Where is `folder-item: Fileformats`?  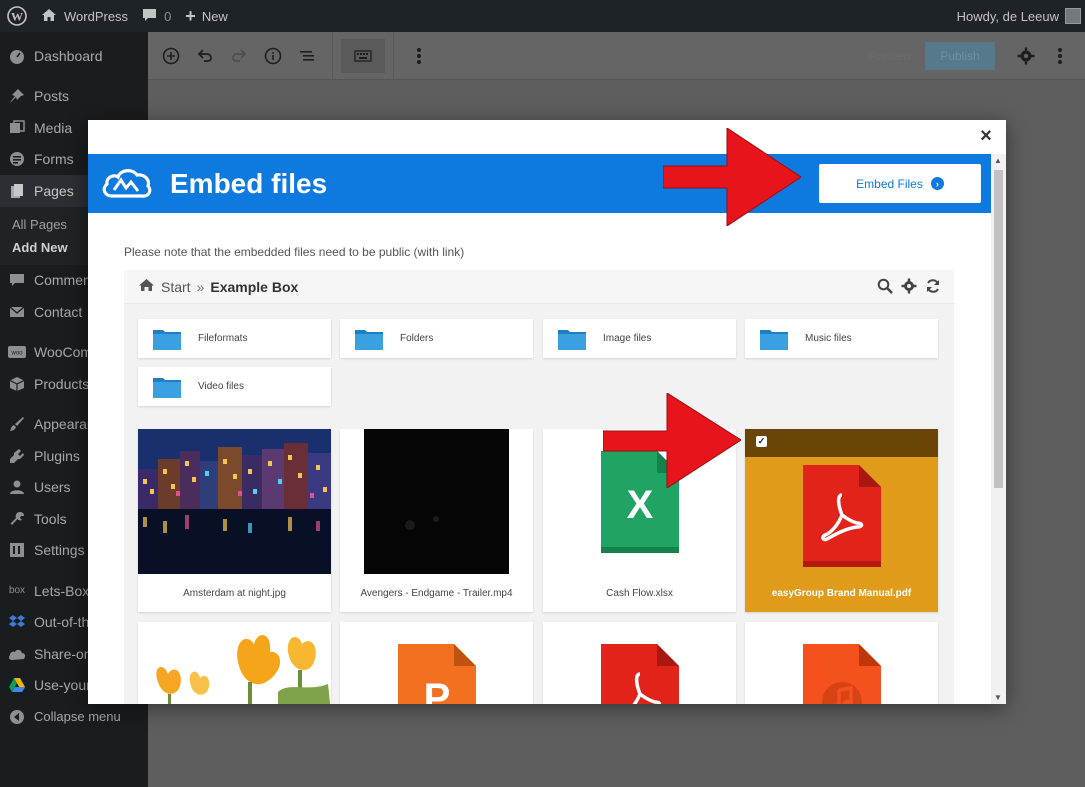
folder-item: Fileformats is located at coordinates (234, 338).